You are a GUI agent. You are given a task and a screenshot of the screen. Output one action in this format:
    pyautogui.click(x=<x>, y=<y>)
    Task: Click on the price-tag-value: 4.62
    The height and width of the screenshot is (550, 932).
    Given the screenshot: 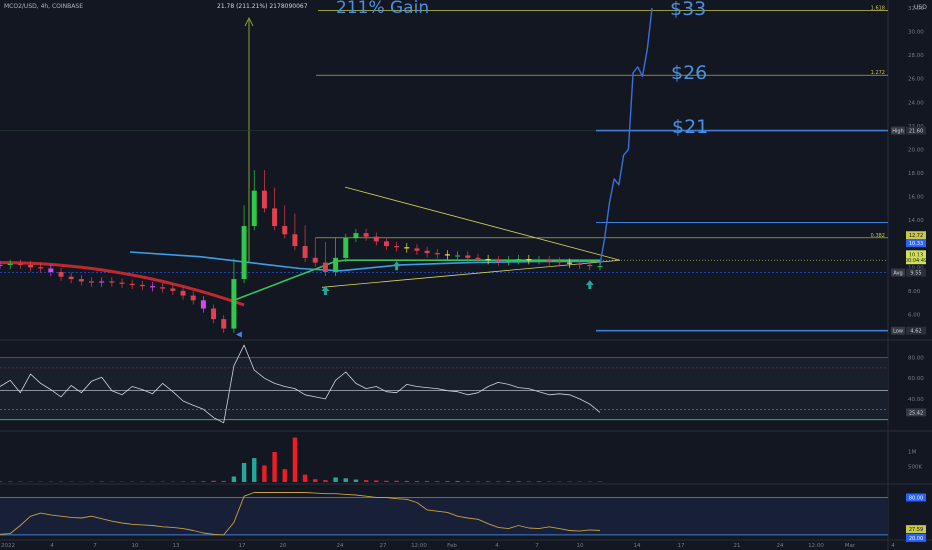 What is the action you would take?
    pyautogui.click(x=915, y=332)
    